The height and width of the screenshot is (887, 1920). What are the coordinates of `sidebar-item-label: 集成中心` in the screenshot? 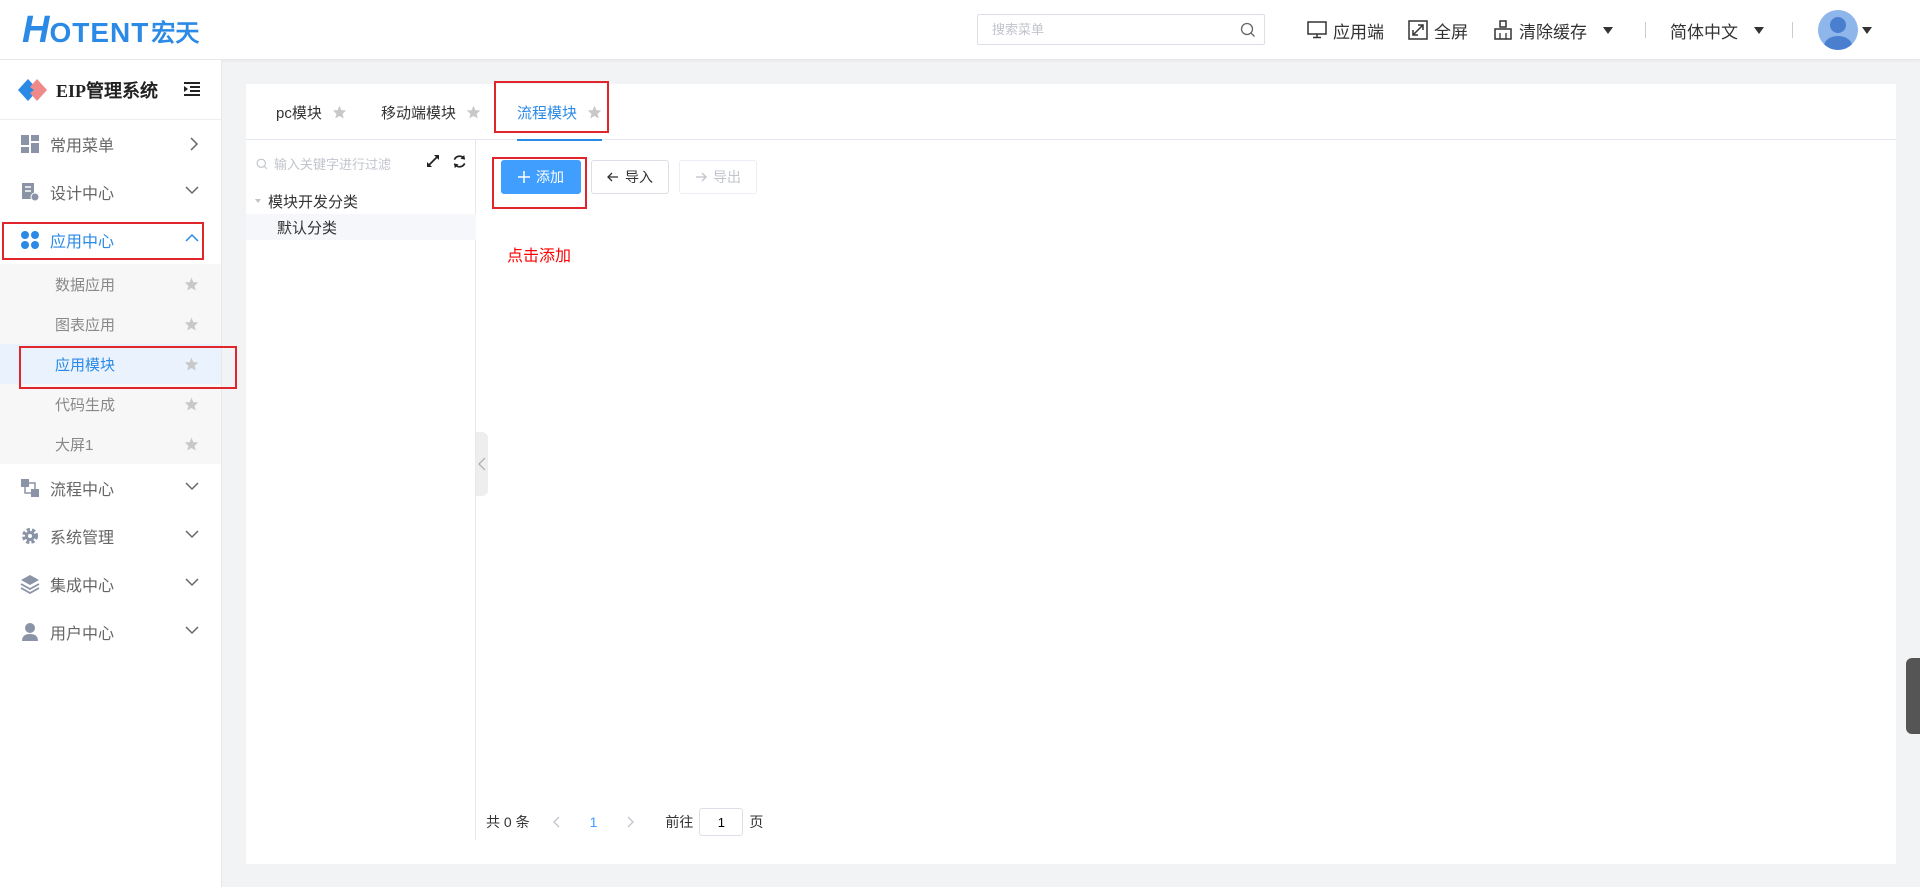 It's located at (82, 586).